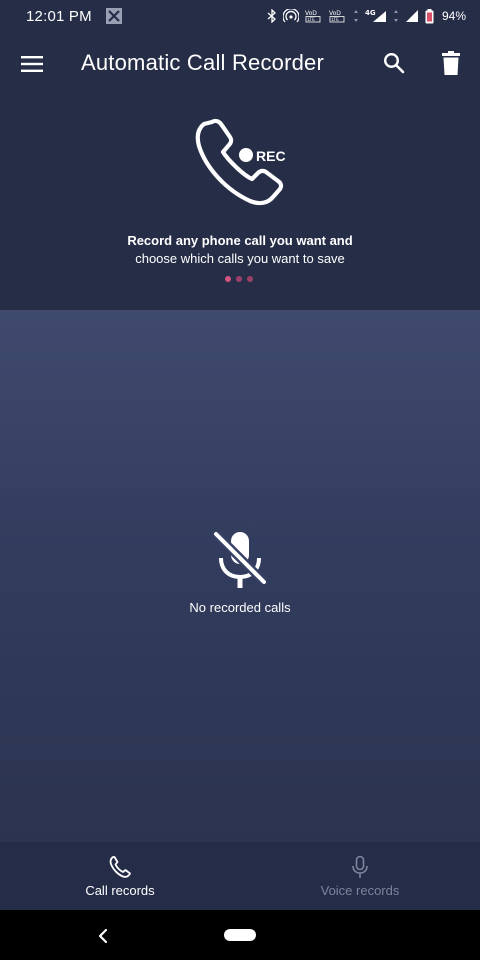  Describe the element at coordinates (240, 162) in the screenshot. I see `phone-rec-icon: REC` at that location.